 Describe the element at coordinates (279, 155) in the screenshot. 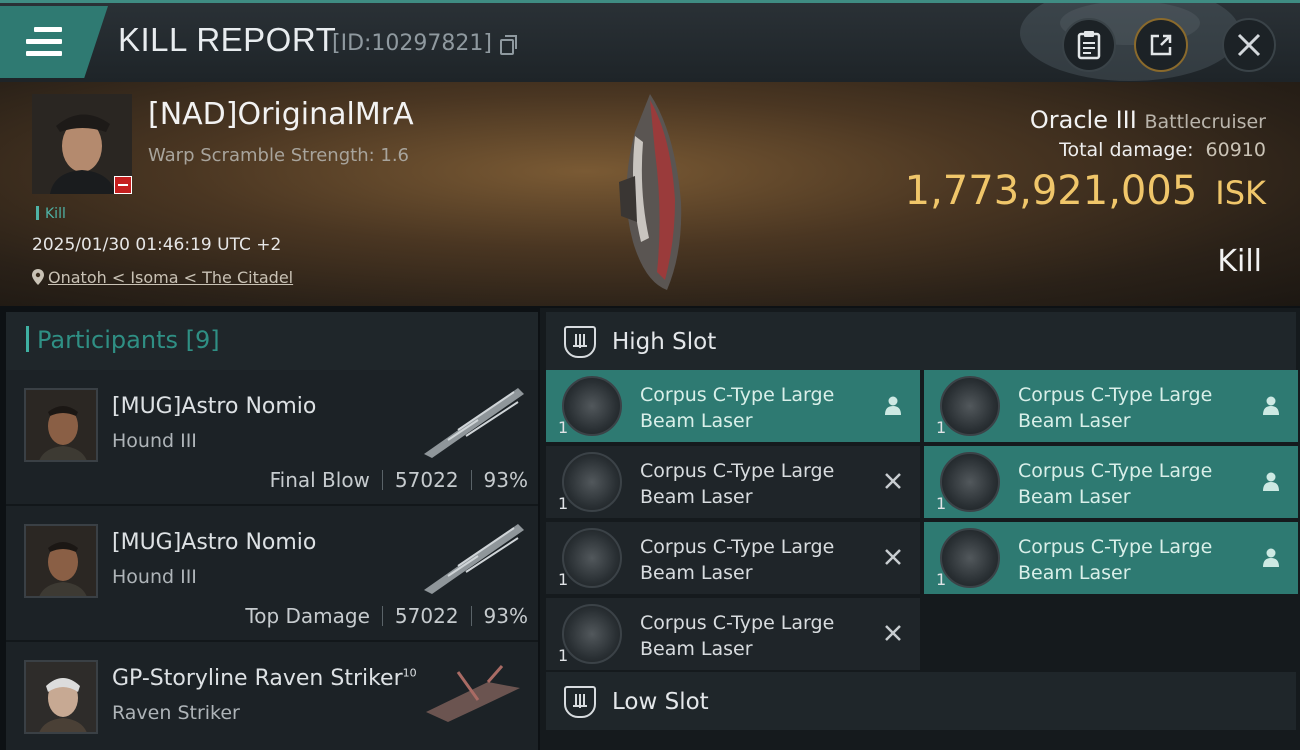

I see `warp-scramble-strength: Warp Scramble Strength: 1.6` at that location.